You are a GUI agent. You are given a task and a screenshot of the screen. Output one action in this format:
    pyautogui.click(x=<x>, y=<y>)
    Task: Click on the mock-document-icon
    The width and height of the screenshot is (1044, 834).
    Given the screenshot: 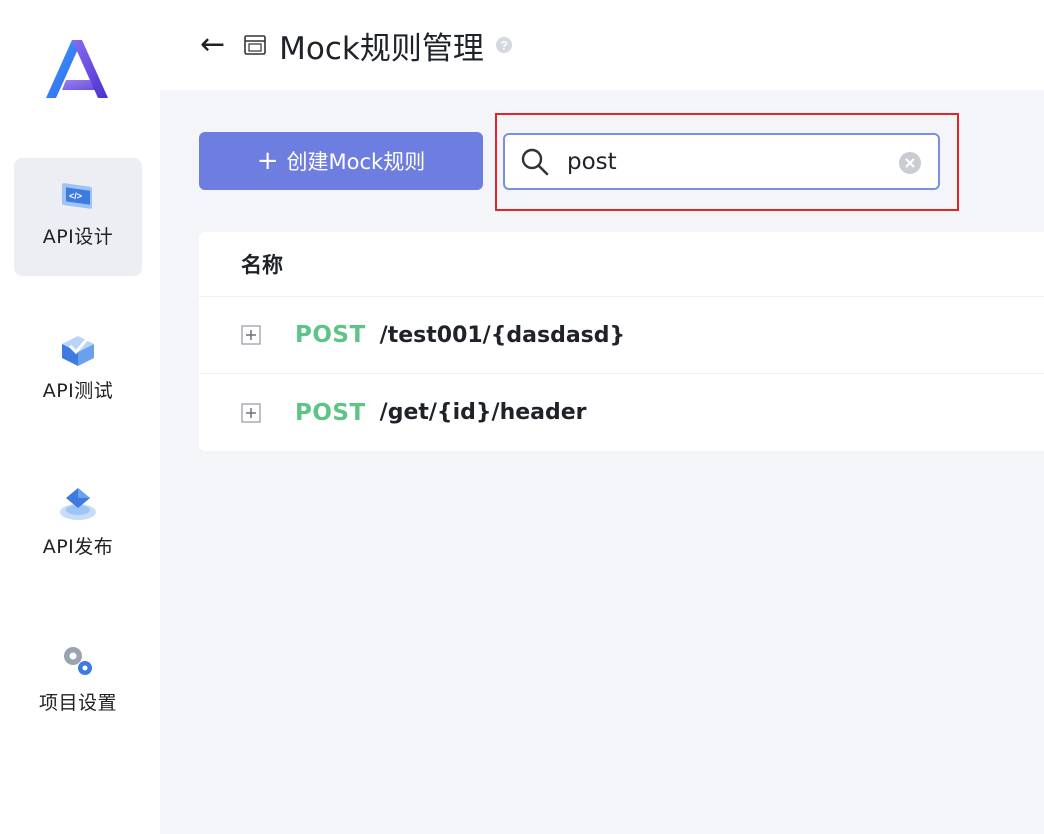 What is the action you would take?
    pyautogui.click(x=255, y=45)
    